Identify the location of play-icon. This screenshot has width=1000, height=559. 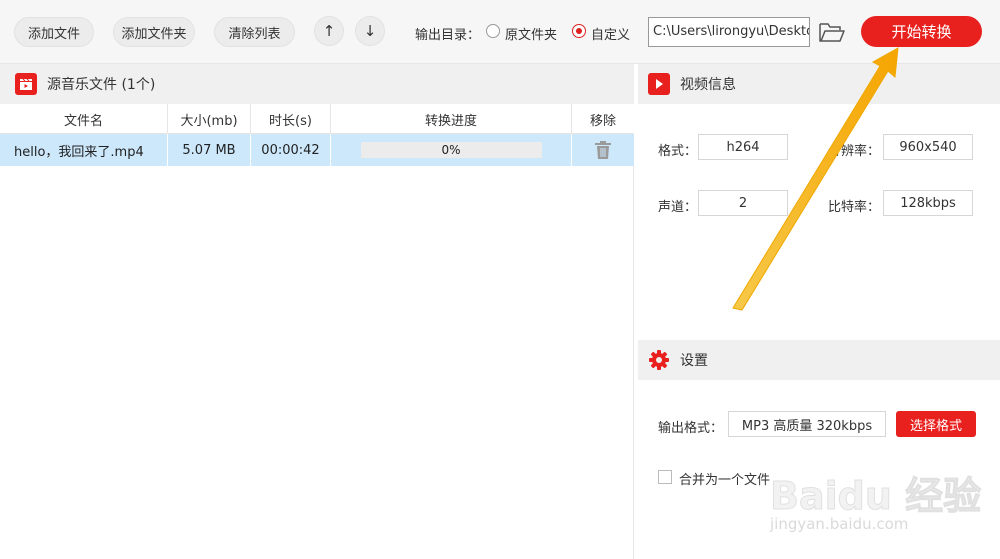
(659, 84).